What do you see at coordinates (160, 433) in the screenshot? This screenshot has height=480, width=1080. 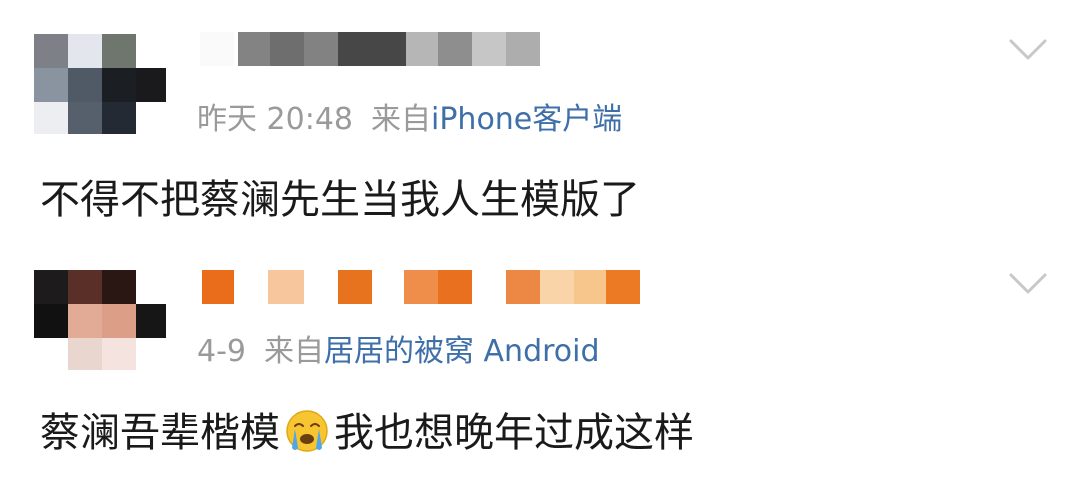 I see `comment-text-part: 蔡澜吾辈楷模` at bounding box center [160, 433].